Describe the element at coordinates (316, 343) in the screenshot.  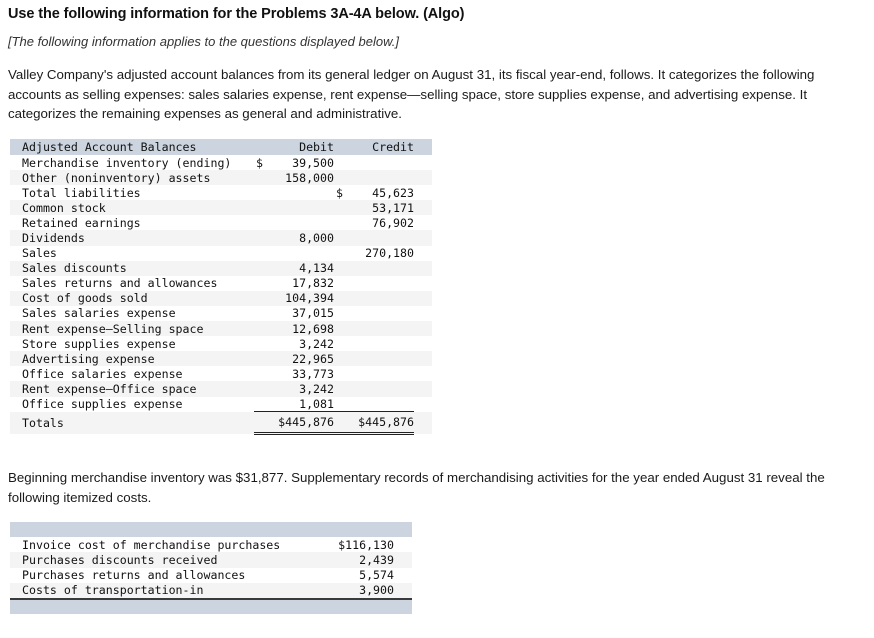
I see `debit-amount: 3,242` at that location.